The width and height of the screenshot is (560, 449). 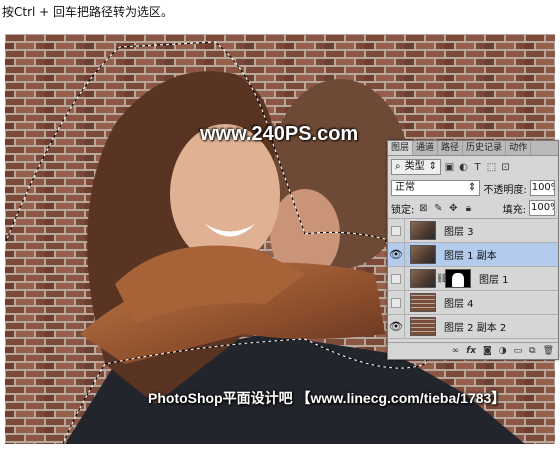 I want to click on tab-history: 历史记录, so click(x=485, y=148).